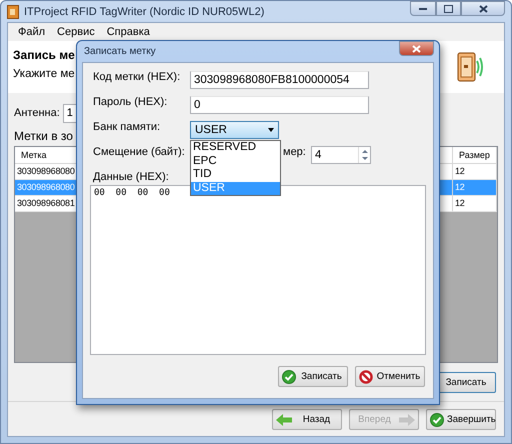 This screenshot has height=444, width=512. What do you see at coordinates (279, 80) in the screenshot?
I see `tag-code-field: 303098968080FB8100000054` at bounding box center [279, 80].